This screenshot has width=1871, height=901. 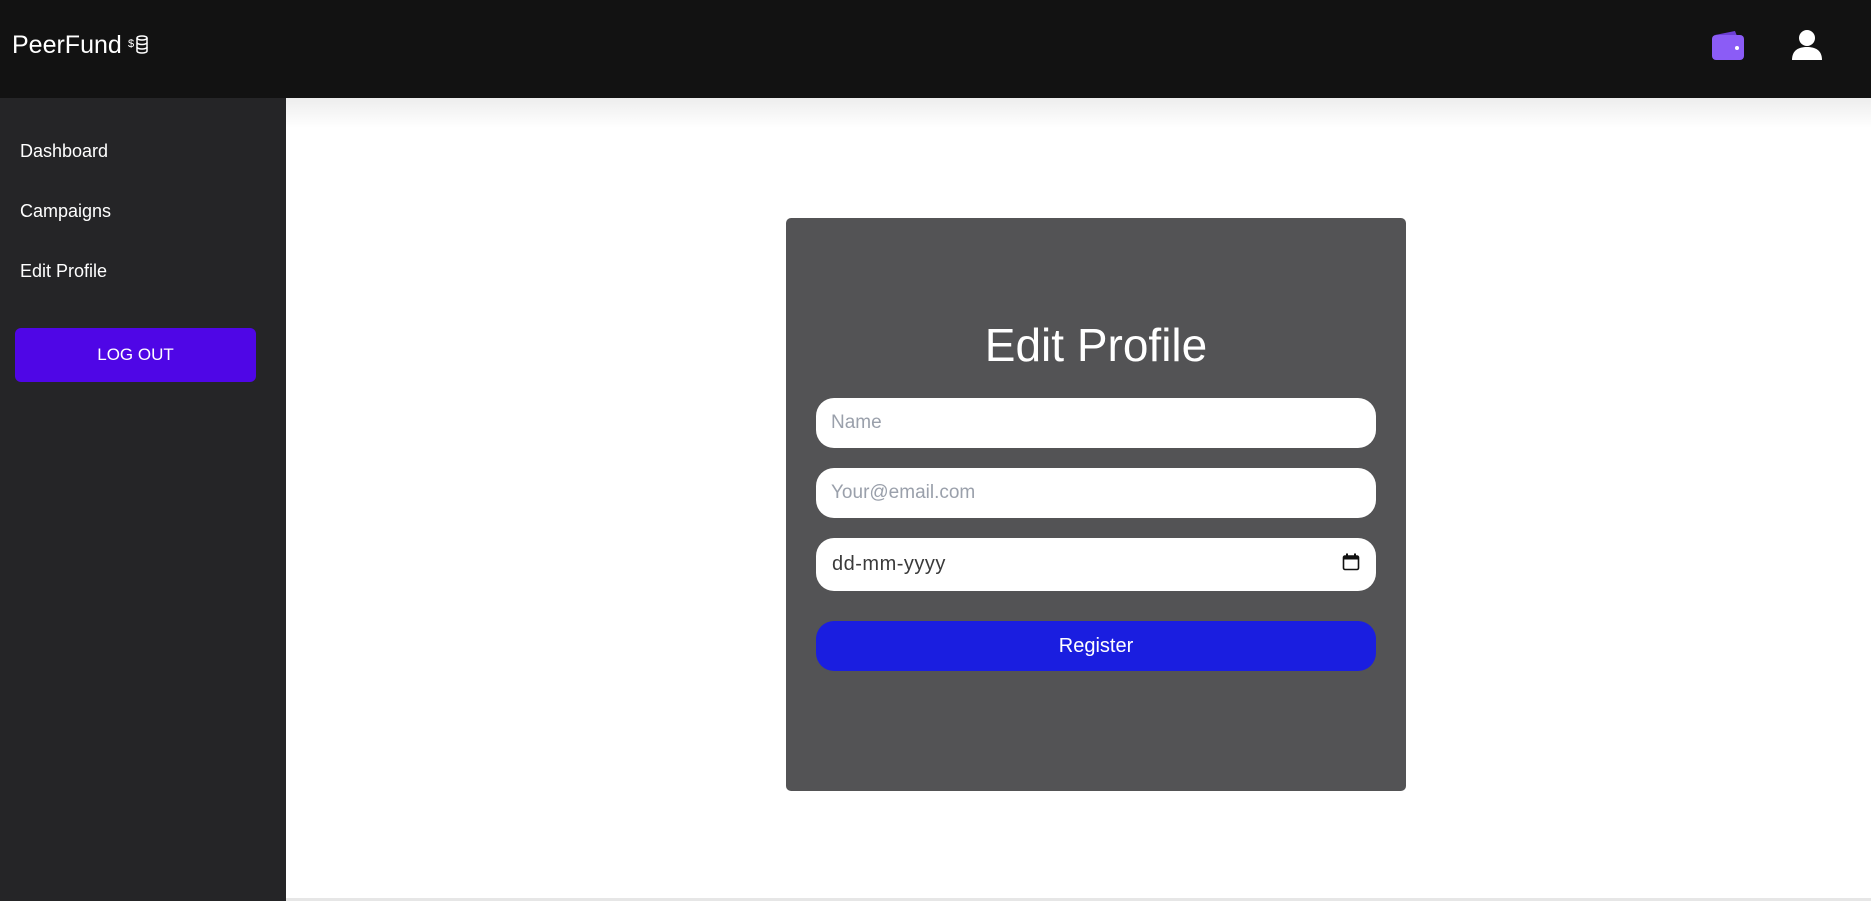 What do you see at coordinates (143, 499) in the screenshot?
I see `sidebar: Dashboard Campaigns Edit Profile LOG OUT` at bounding box center [143, 499].